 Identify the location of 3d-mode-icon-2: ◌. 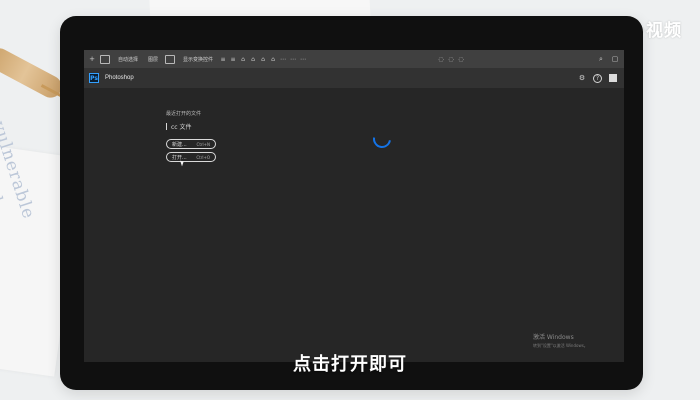
(451, 59).